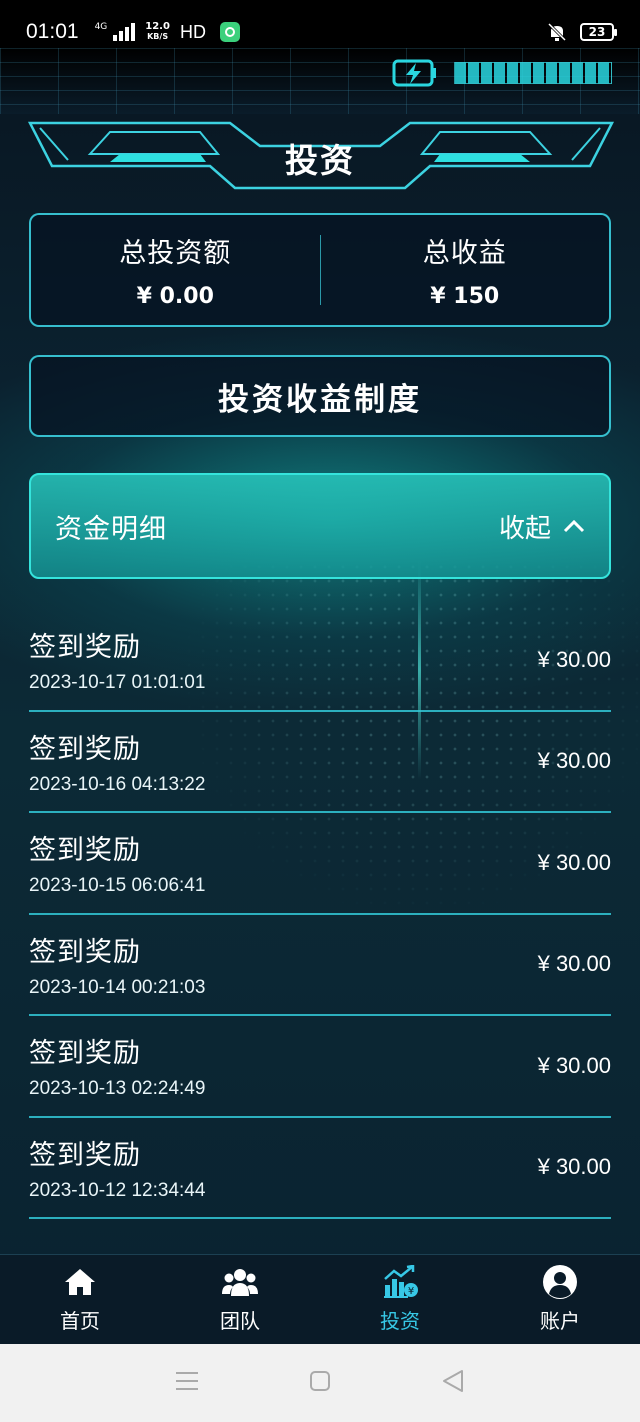 The width and height of the screenshot is (640, 1422). I want to click on record-item: 签到奖励 2023-10-13 02:24:49 ¥ 30.00, so click(320, 1067).